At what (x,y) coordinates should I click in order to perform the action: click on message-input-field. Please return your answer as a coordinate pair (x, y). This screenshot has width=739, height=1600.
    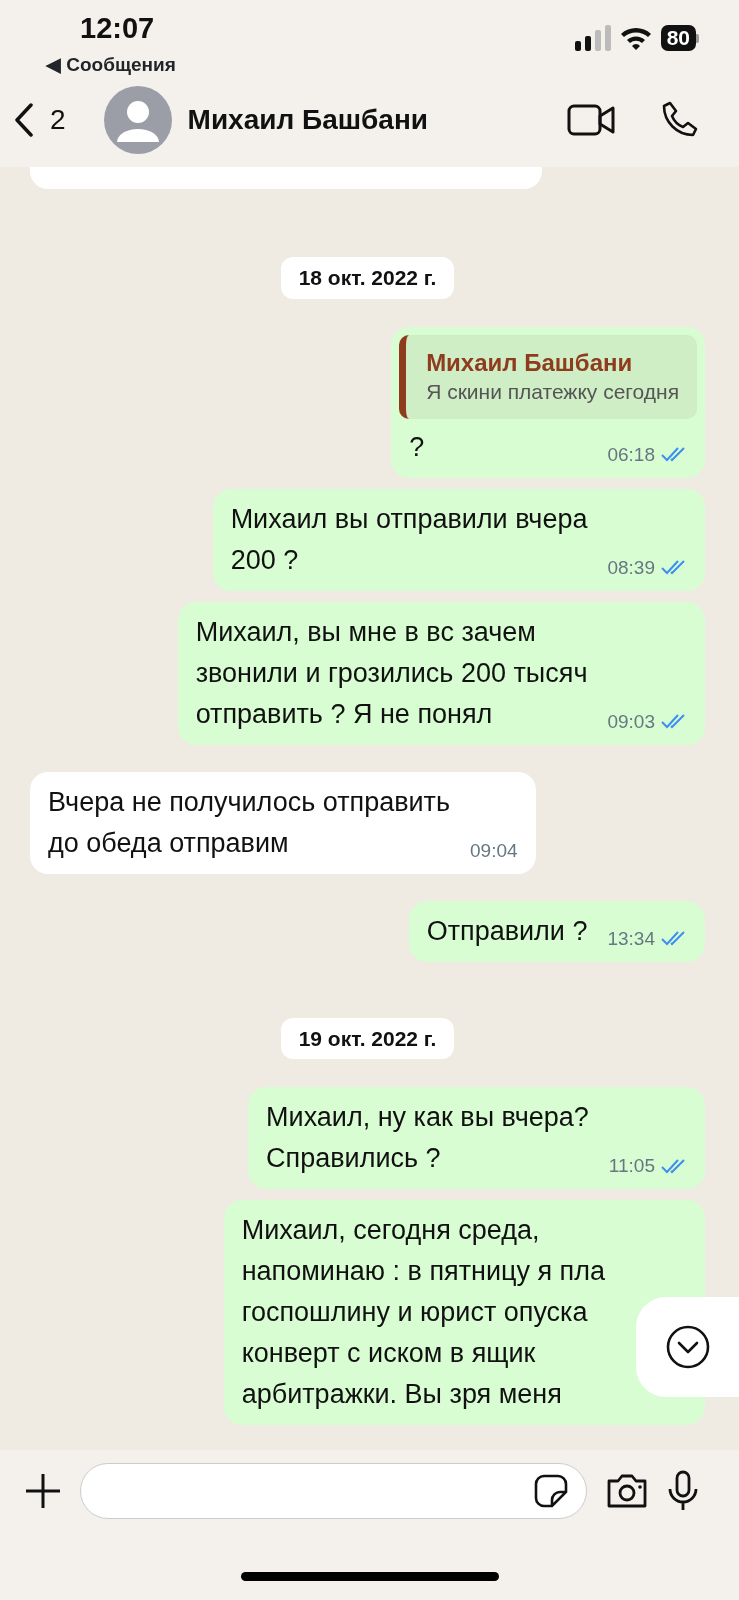
    Looking at the image, I should click on (333, 1491).